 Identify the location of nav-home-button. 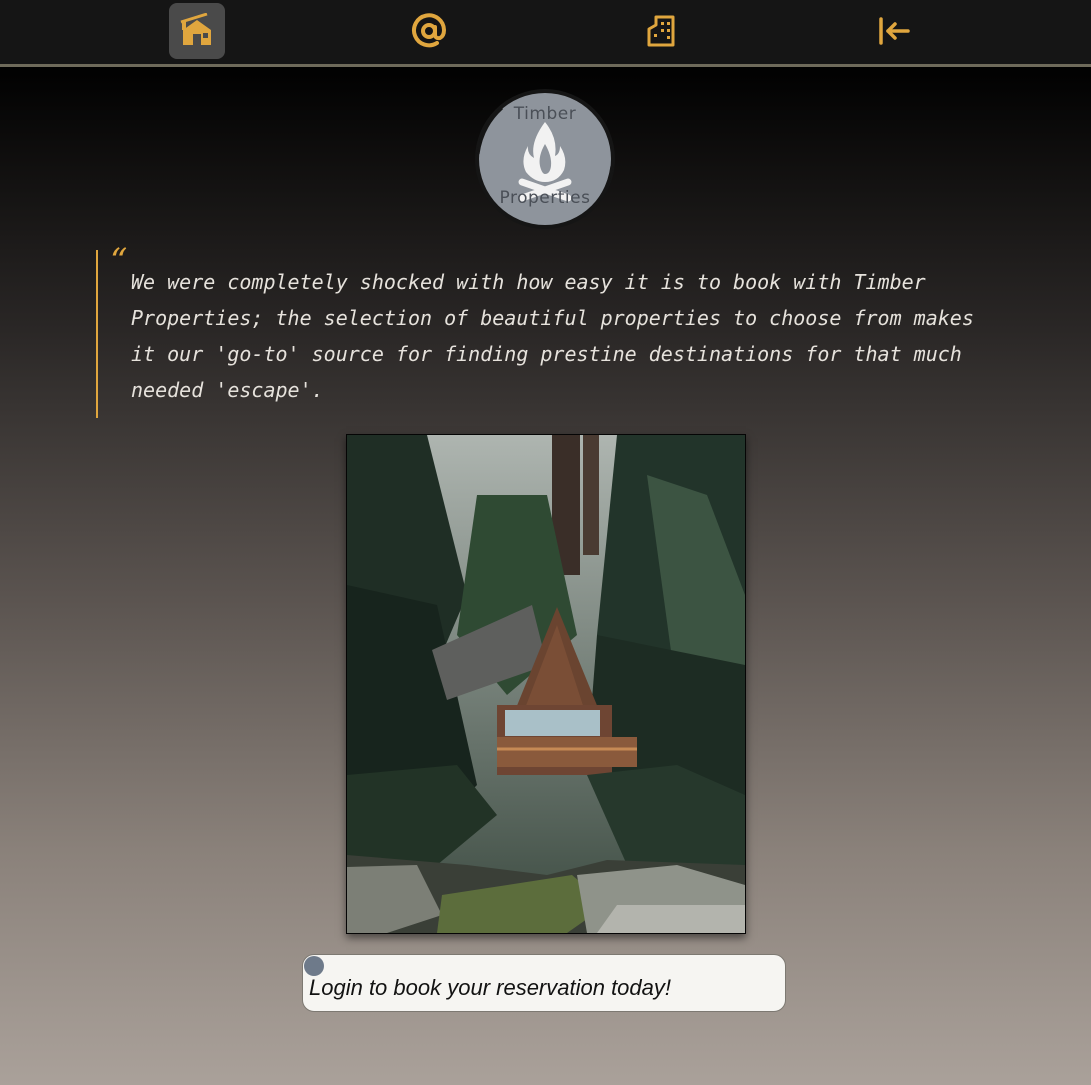
(197, 31).